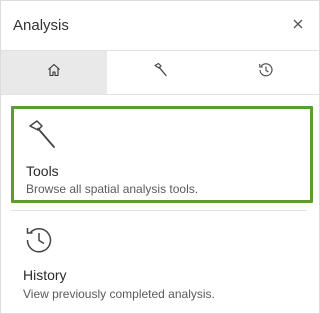 This screenshot has width=320, height=314. I want to click on tools-card-title: Tools, so click(42, 171).